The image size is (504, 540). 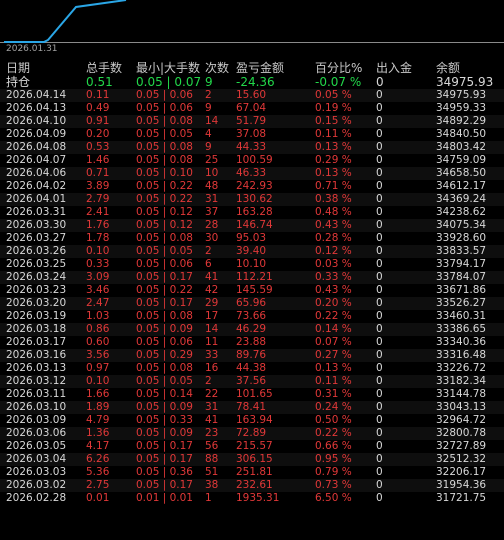 What do you see at coordinates (212, 238) in the screenshot?
I see `row-count: 30` at bounding box center [212, 238].